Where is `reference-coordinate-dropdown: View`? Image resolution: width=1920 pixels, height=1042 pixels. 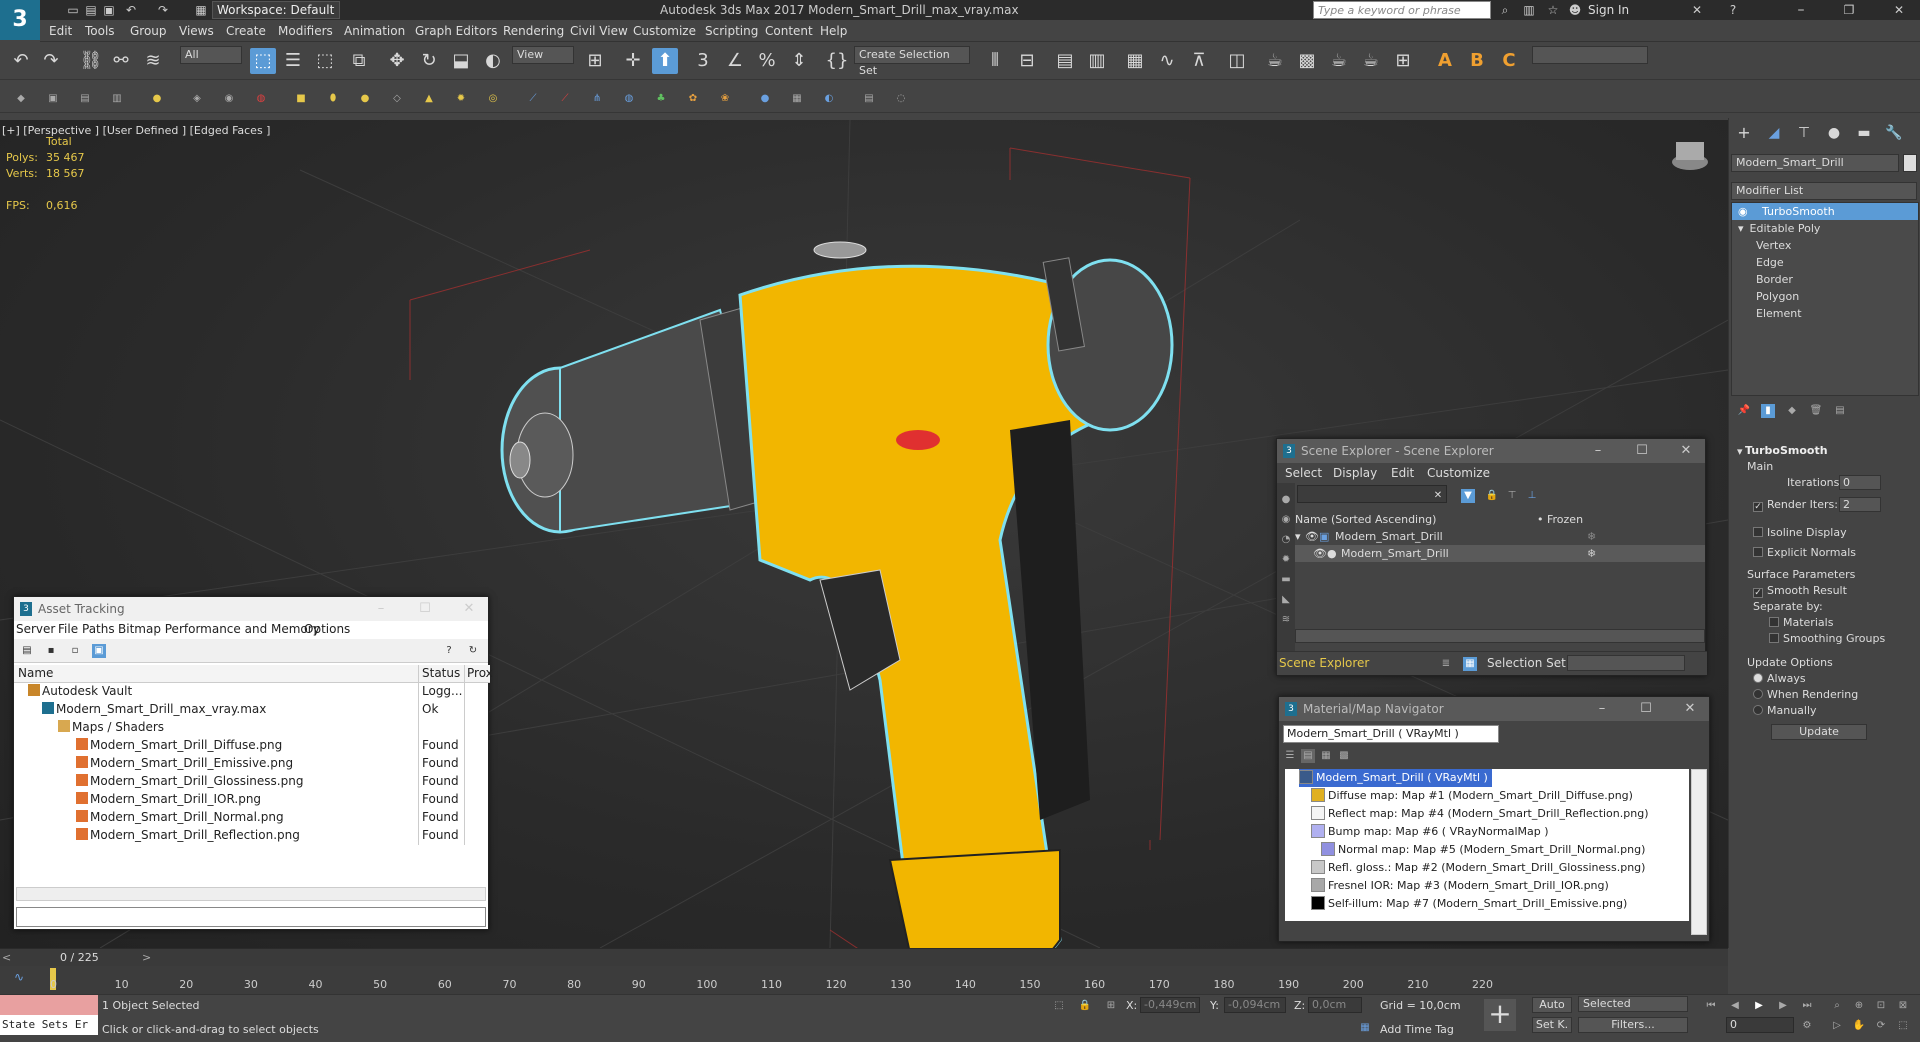 reference-coordinate-dropdown: View is located at coordinates (543, 55).